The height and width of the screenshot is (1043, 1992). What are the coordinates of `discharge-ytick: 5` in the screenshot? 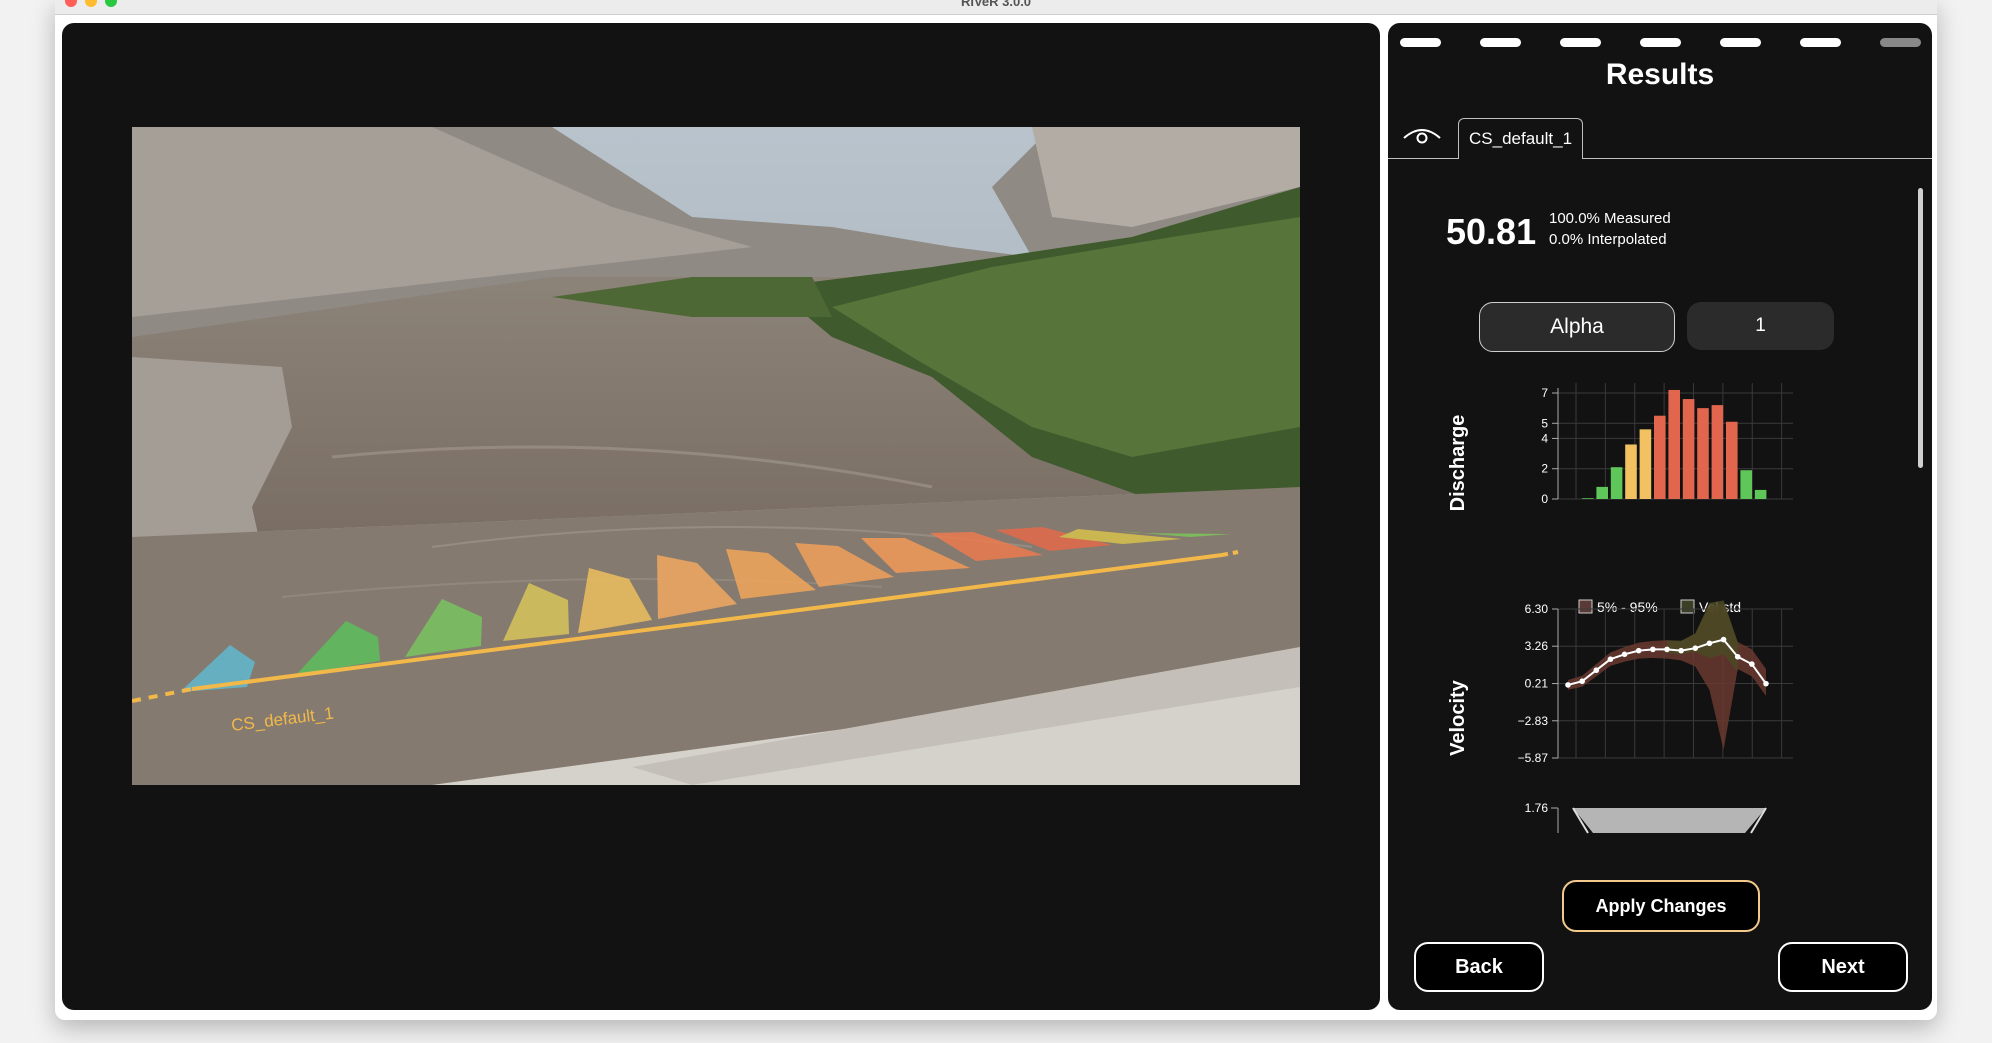 It's located at (1544, 423).